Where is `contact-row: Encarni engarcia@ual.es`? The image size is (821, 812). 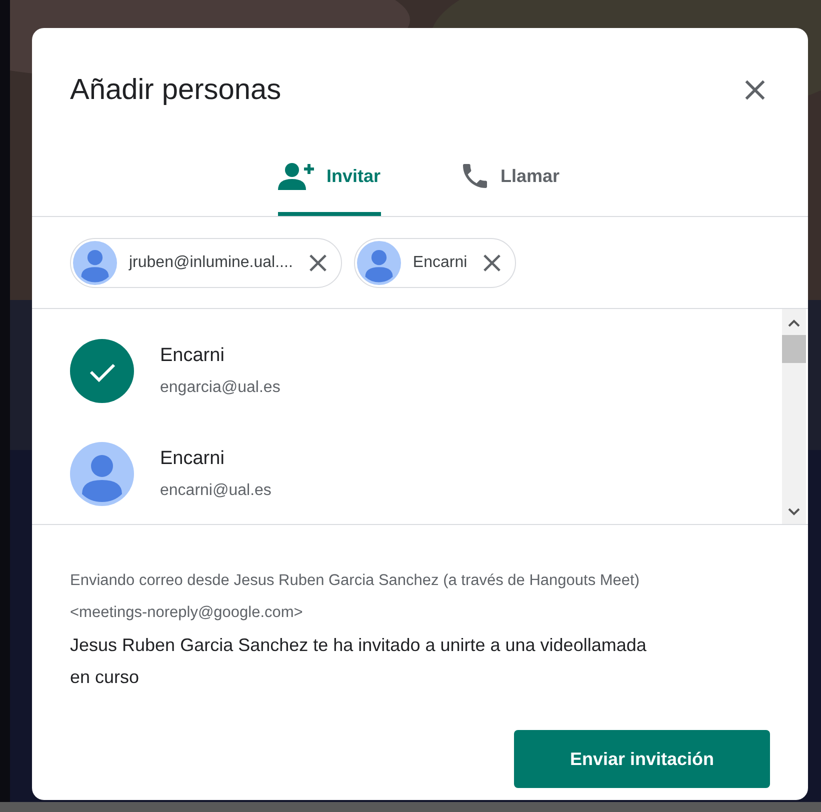 contact-row: Encarni engarcia@ual.es is located at coordinates (407, 376).